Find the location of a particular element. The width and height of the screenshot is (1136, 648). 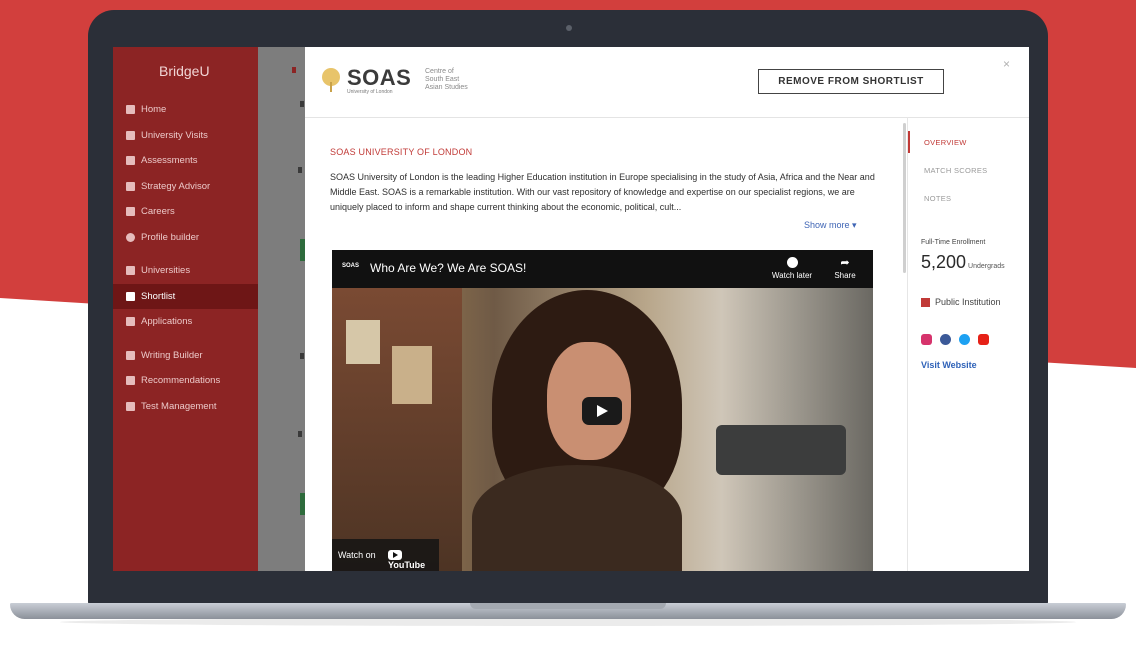

people-icon is located at coordinates (130, 271).